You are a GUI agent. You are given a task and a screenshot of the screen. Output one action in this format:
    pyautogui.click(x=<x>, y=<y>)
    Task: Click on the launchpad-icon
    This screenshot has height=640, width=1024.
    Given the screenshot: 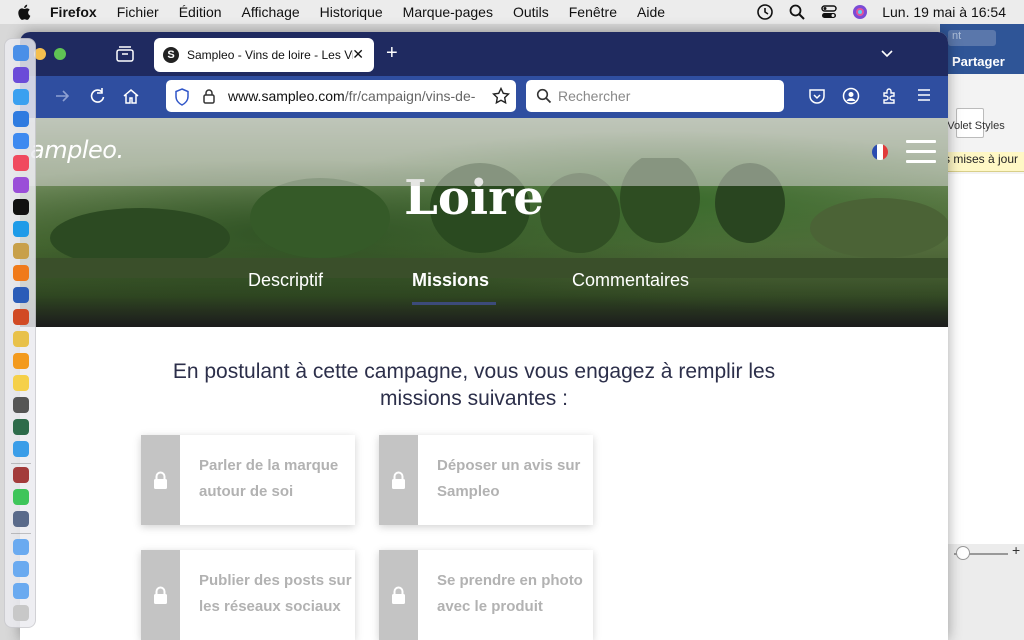 What is the action you would take?
    pyautogui.click(x=21, y=75)
    